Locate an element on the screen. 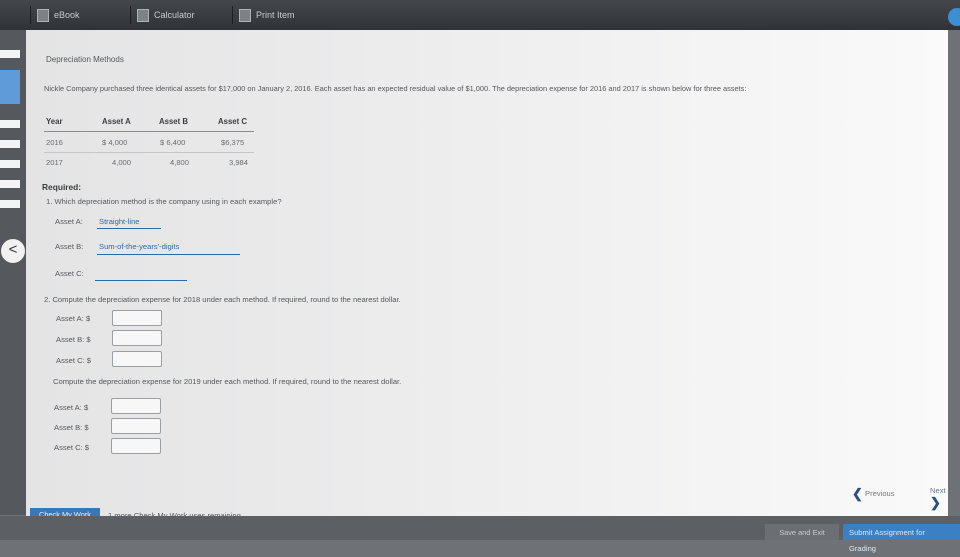 This screenshot has width=960, height=557. q2-asset-a-label: Asset A: $ is located at coordinates (73, 318).